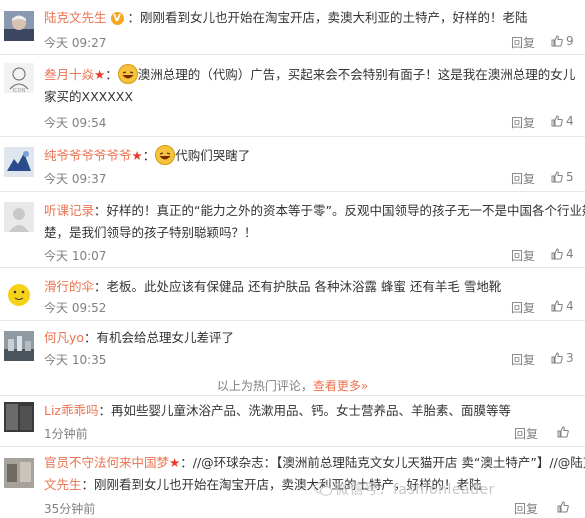 The image size is (585, 518). I want to click on comment-item: 纯爷爷爷爷爷爷★： 代购们哭瞎了 今天 09:37 回复 5, so click(292, 163).